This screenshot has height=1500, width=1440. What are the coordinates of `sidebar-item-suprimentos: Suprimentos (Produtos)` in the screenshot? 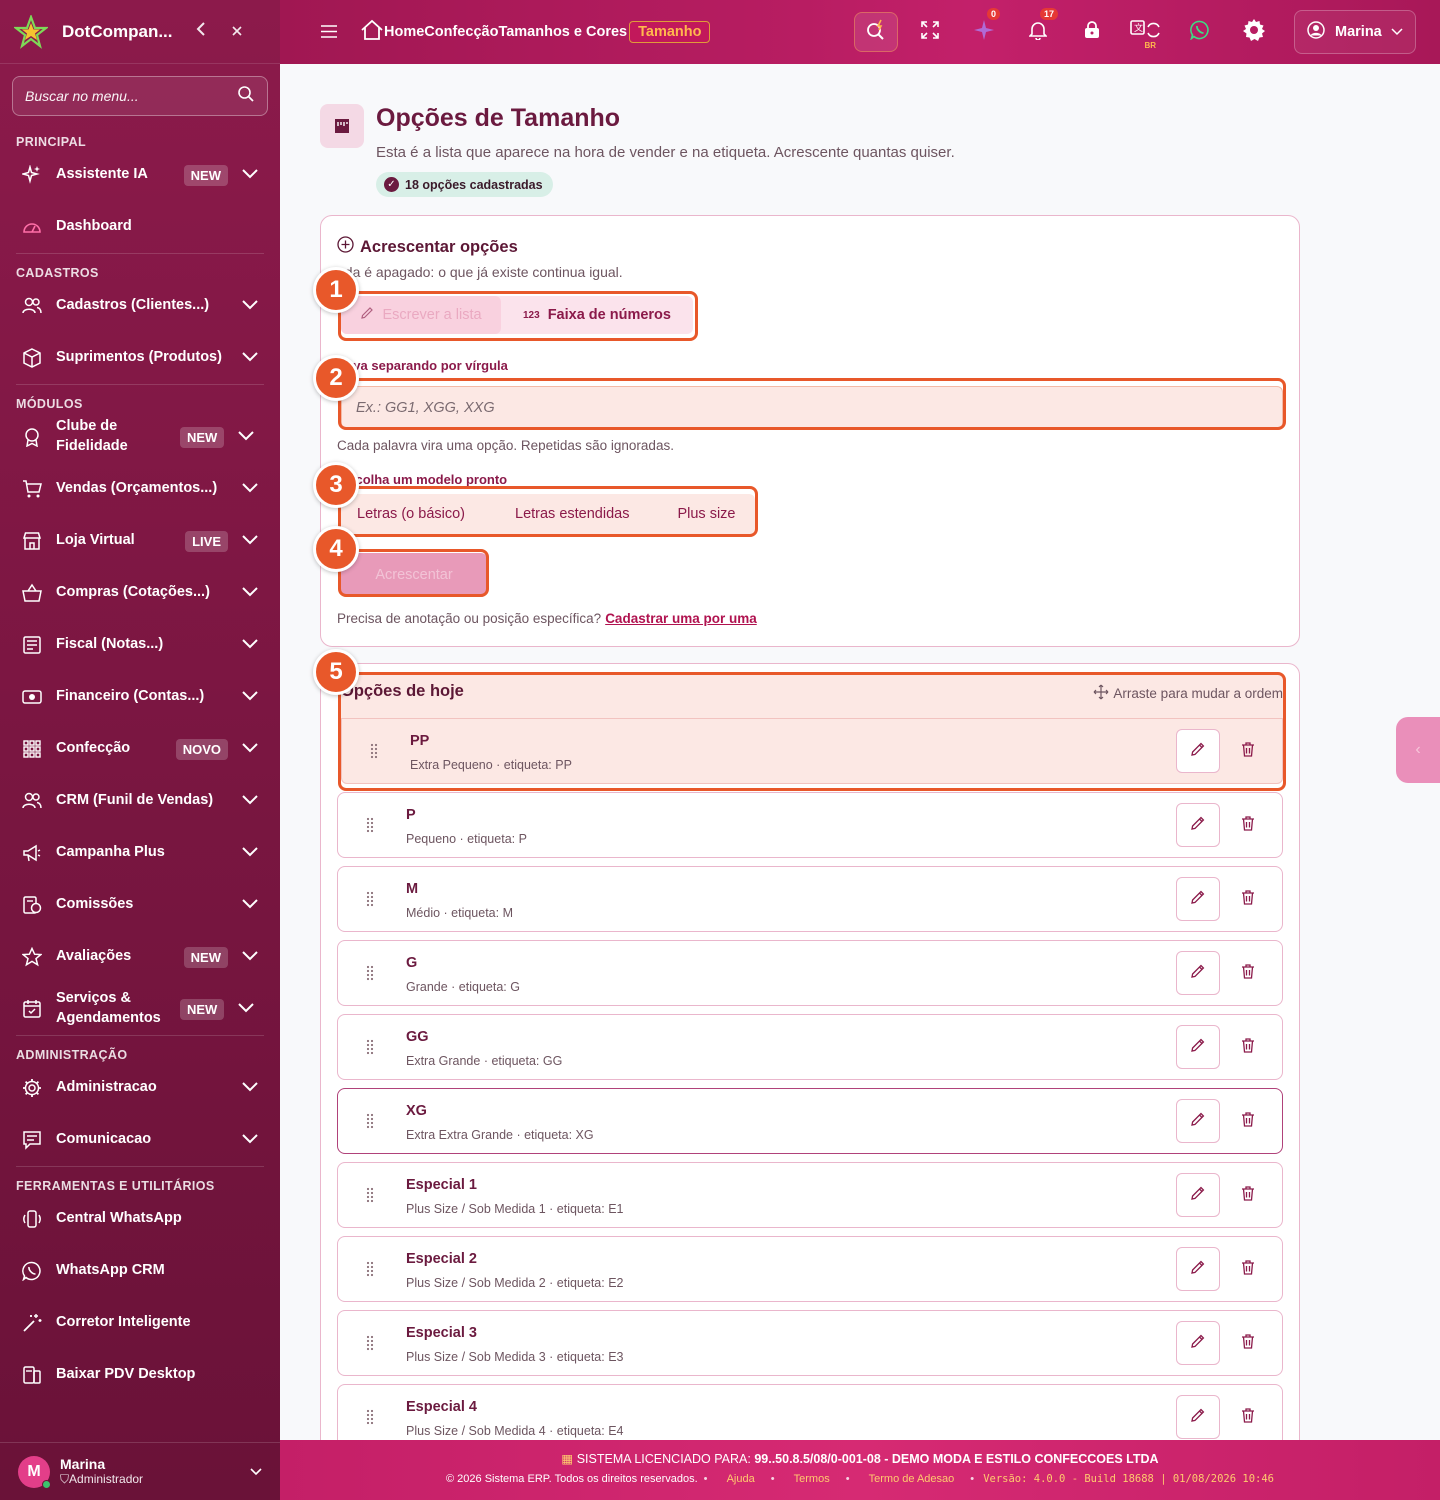 It's located at (140, 358).